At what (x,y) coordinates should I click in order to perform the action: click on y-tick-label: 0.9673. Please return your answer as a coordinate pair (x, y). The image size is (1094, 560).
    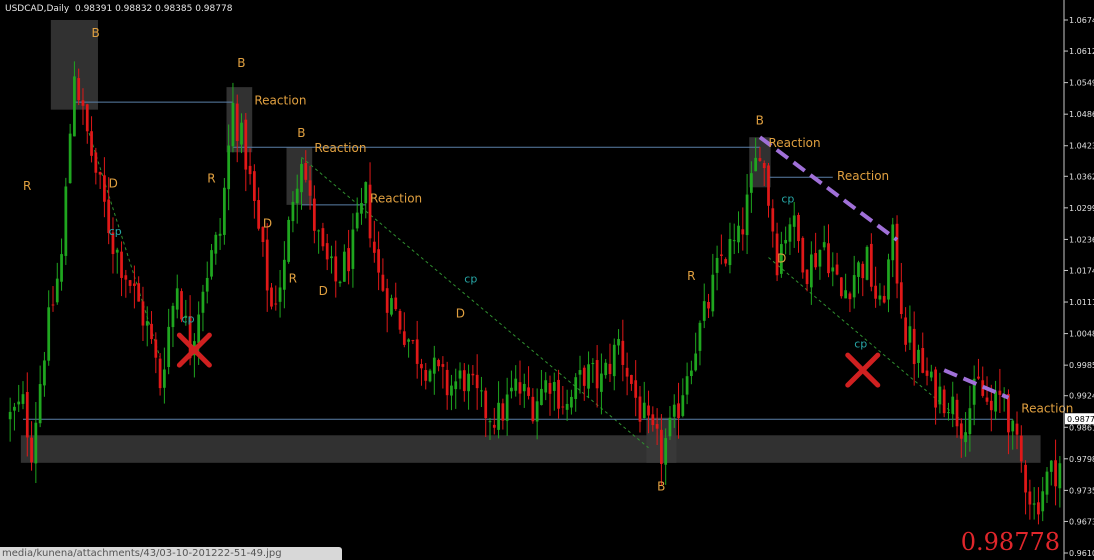
    Looking at the image, I should click on (1081, 521).